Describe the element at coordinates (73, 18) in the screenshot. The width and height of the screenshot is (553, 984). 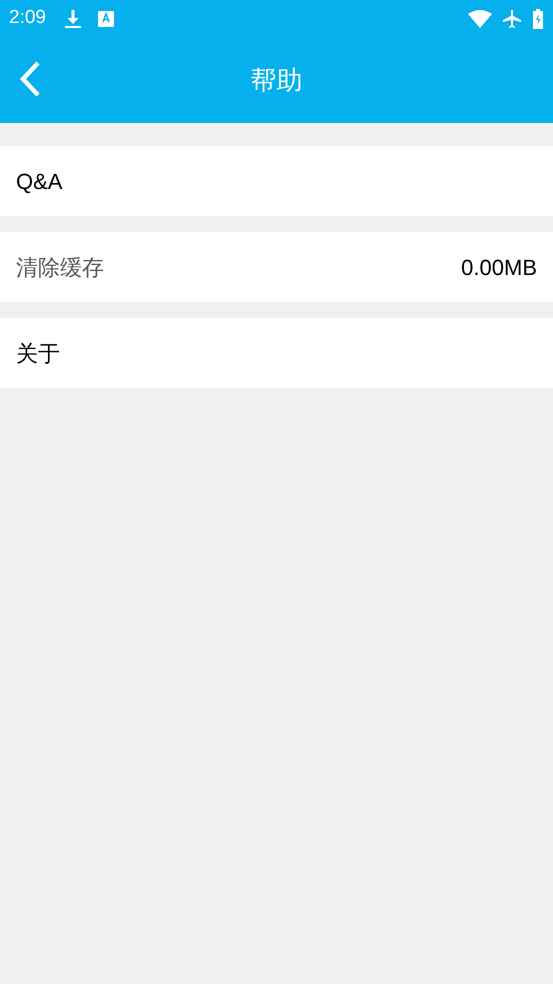
I see `download-icon` at that location.